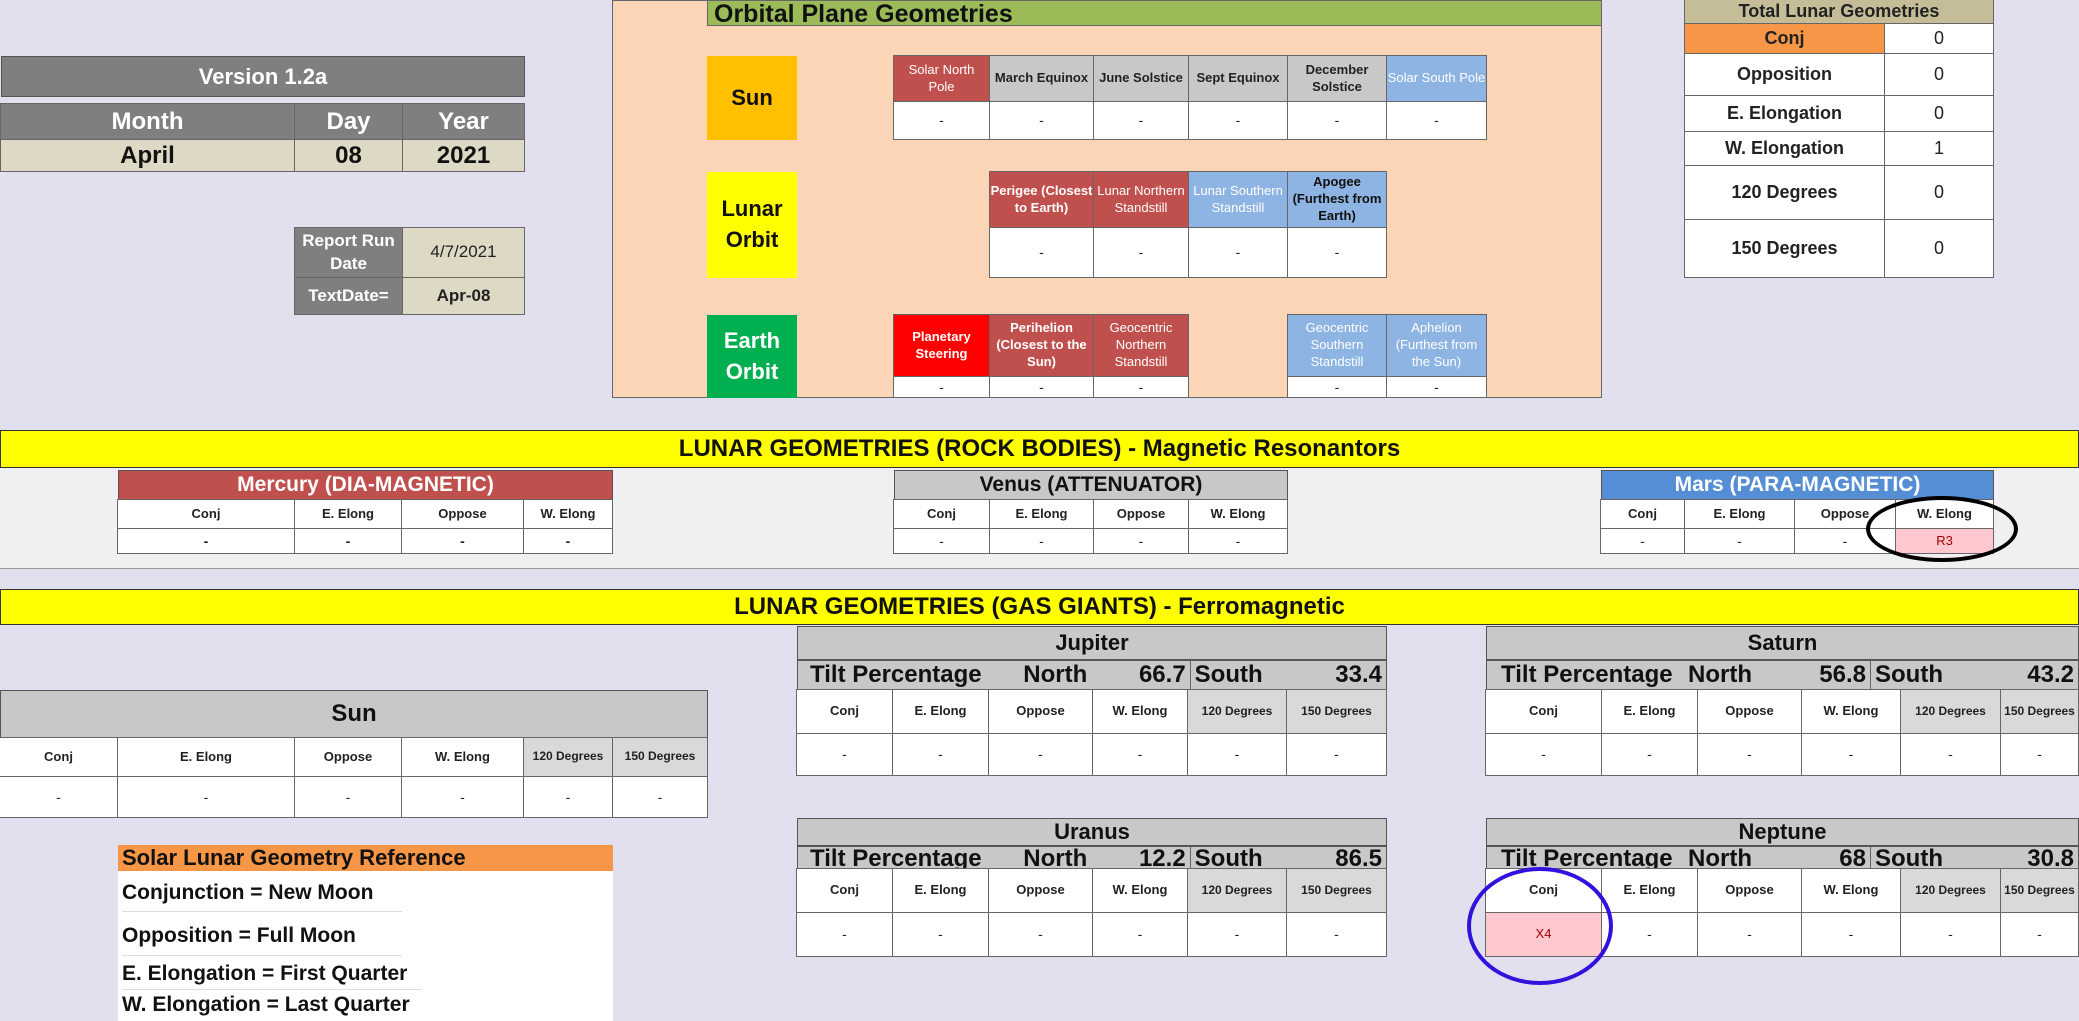 The width and height of the screenshot is (2079, 1021). Describe the element at coordinates (1141, 541) in the screenshot. I see `venus-oppose-value: -` at that location.